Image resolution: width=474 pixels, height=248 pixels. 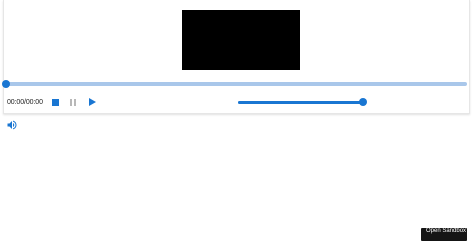 I want to click on seek-bar, so click(x=237, y=84).